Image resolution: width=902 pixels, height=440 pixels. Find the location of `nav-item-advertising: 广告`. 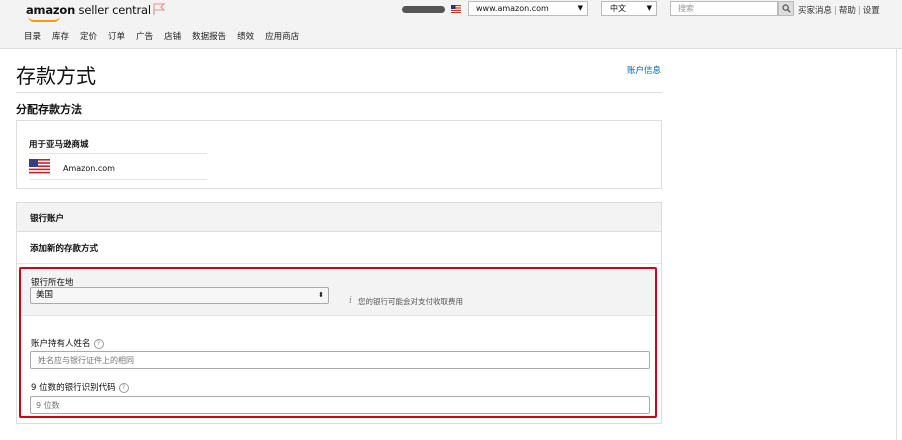

nav-item-advertising: 广告 is located at coordinates (144, 37).